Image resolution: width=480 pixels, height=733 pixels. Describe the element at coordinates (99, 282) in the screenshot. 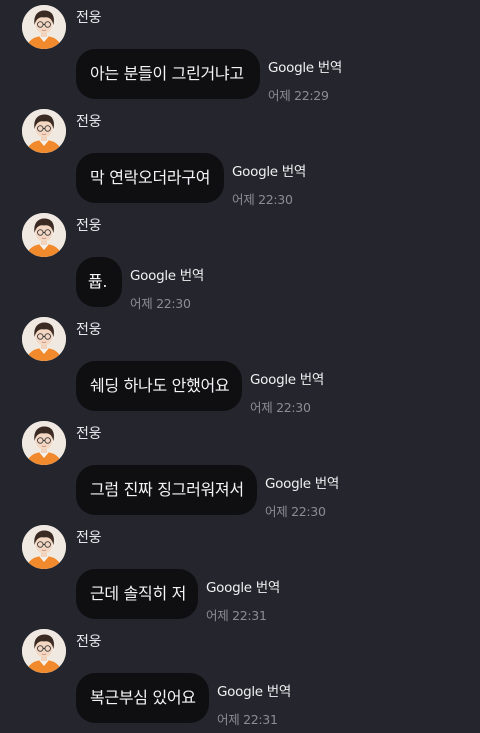

I see `message-bubble: 퓹.` at that location.